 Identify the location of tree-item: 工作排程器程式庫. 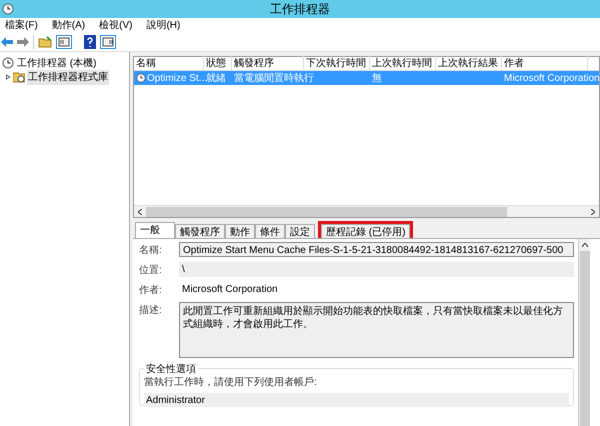
(68, 77).